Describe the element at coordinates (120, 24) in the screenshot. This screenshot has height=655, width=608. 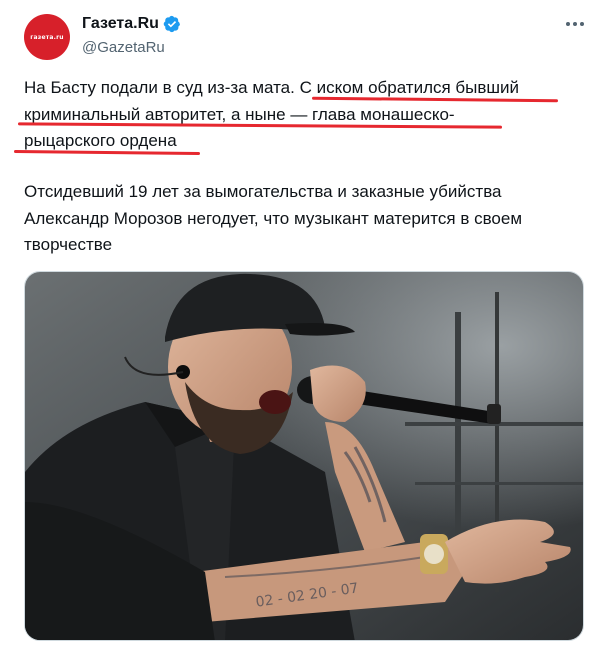
I see `author-display-name: Газета.Ru` at that location.